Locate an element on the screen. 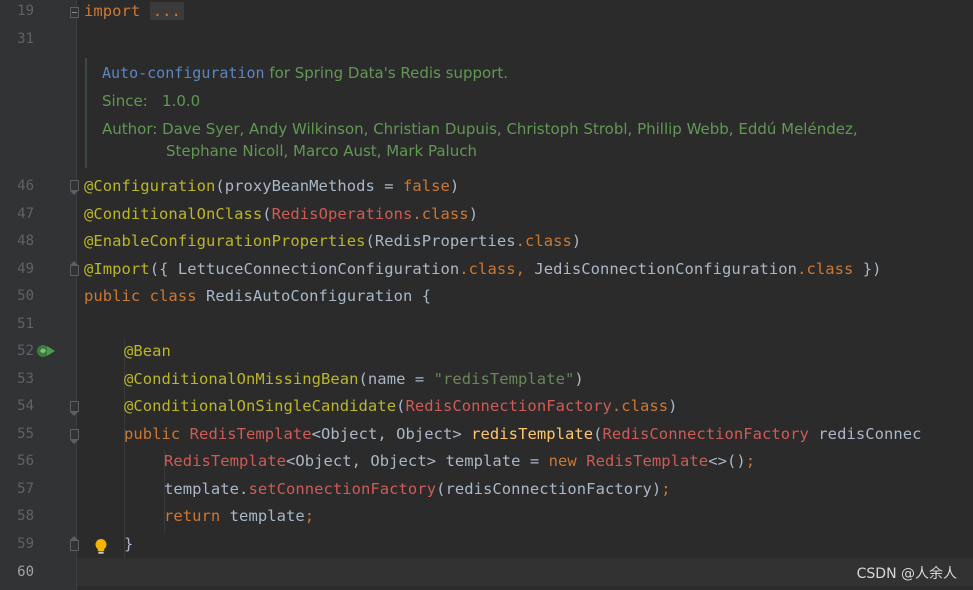 This screenshot has width=973, height=590. code-line-52: @Bean is located at coordinates (147, 351).